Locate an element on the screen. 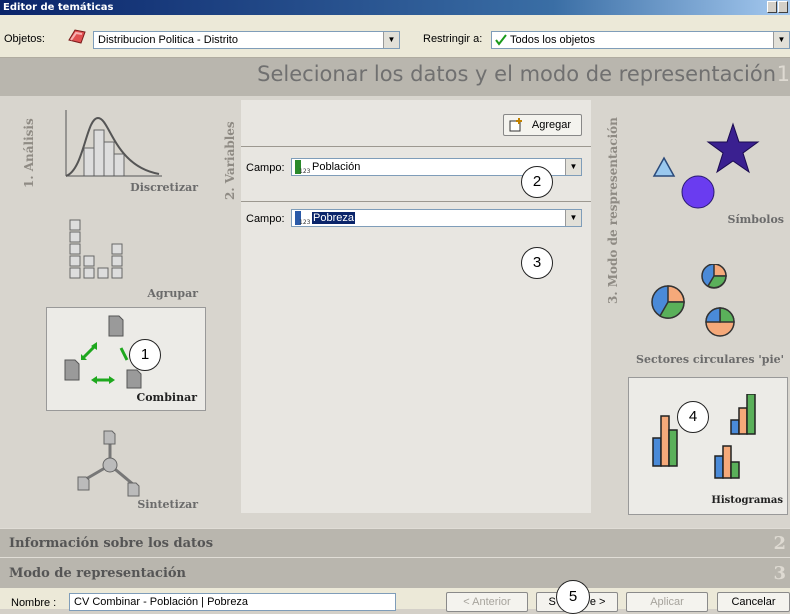 This screenshot has height=614, width=790. campo-pobreza-select: 123 Pobreza ▼ is located at coordinates (436, 218).